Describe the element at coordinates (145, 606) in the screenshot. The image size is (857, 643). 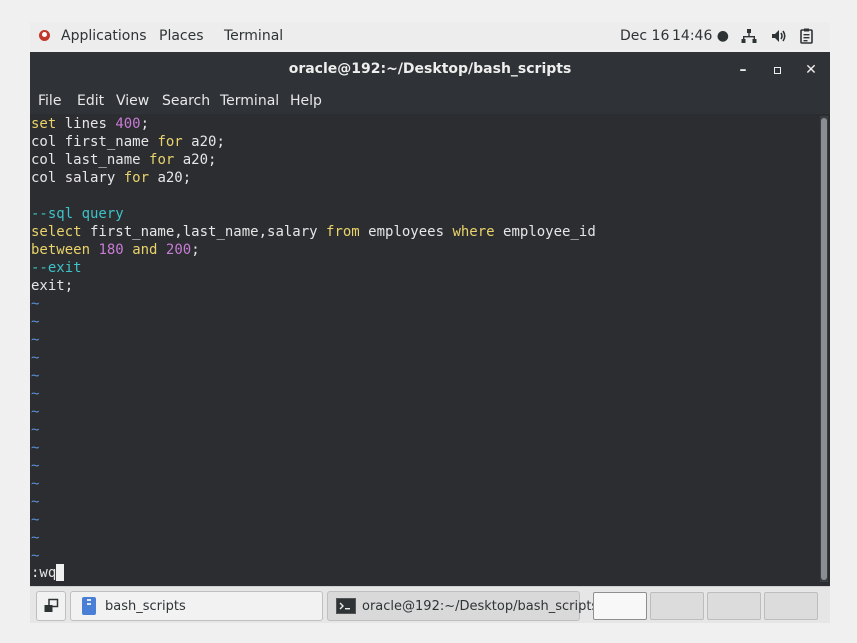
I see `taskbar-label-file-manager: bash_scripts` at that location.